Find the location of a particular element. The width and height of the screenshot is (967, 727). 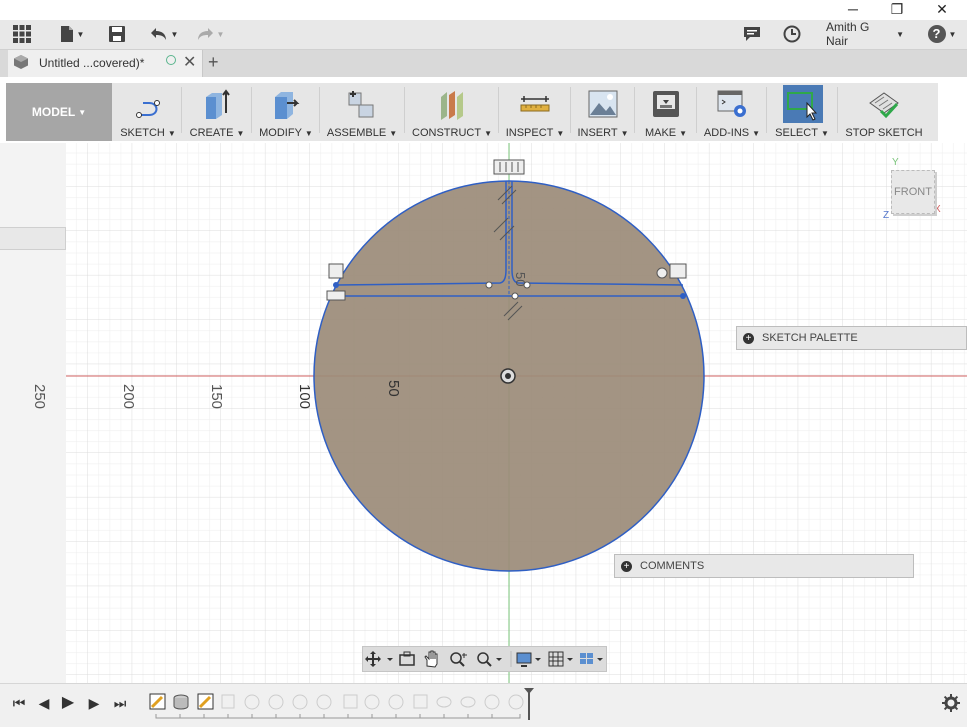

make-menu: MAKE ▼ is located at coordinates (666, 112).